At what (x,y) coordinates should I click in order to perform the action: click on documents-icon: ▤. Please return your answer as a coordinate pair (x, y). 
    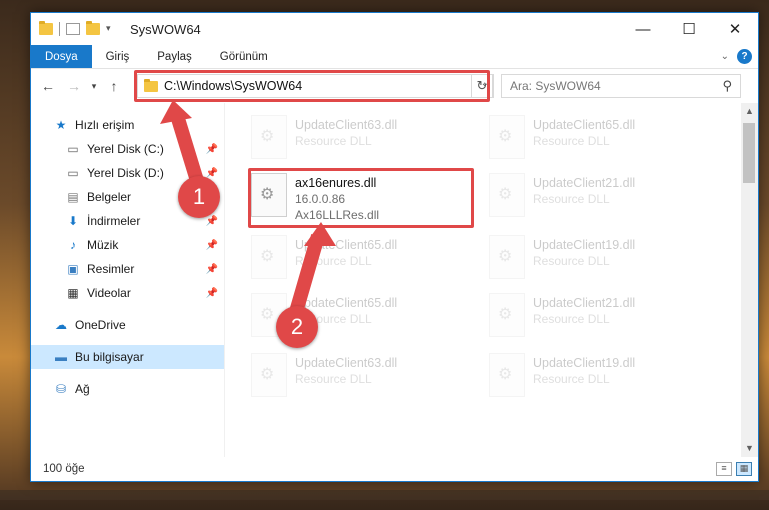
    Looking at the image, I should click on (73, 197).